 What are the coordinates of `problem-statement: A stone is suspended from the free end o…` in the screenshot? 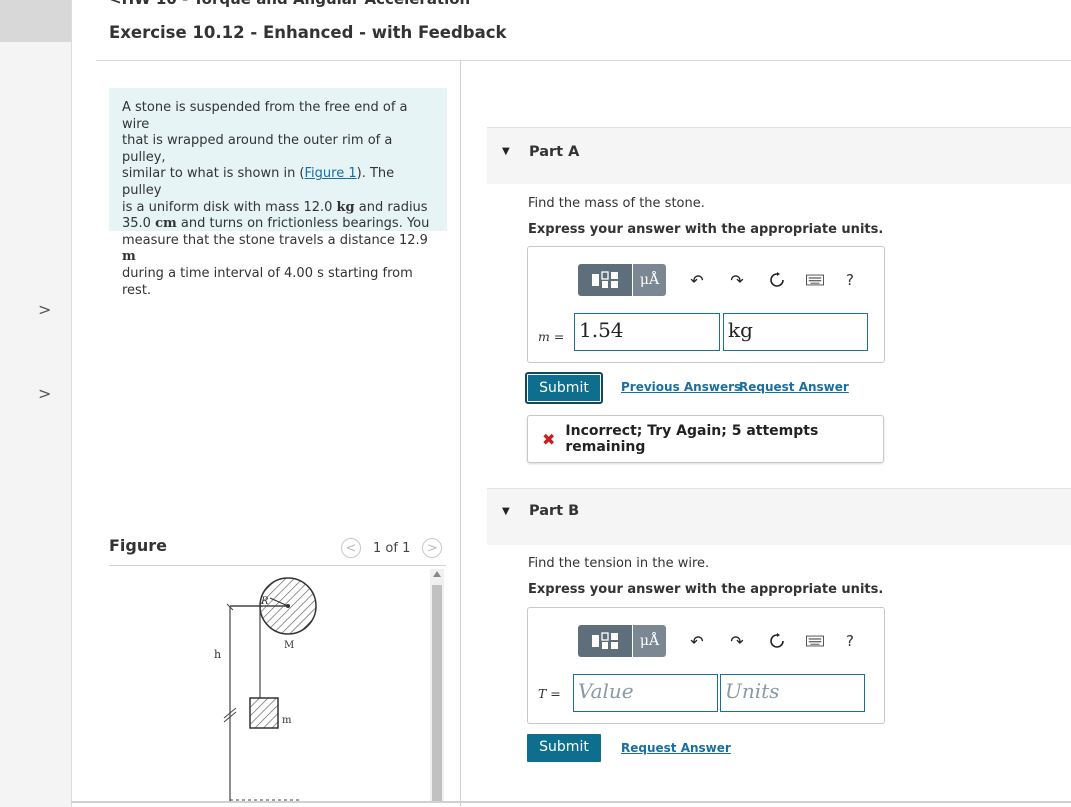 It's located at (278, 193).